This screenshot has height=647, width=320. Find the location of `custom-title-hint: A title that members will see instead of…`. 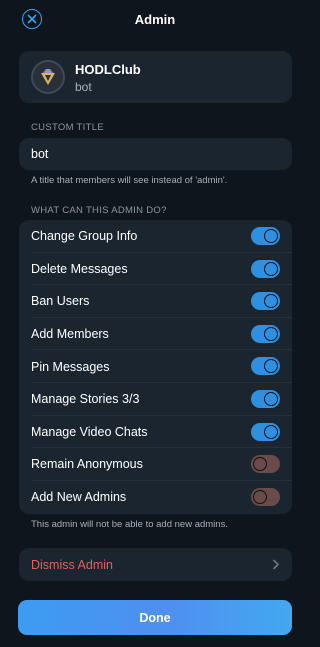

custom-title-hint: A title that members will see instead of… is located at coordinates (129, 180).